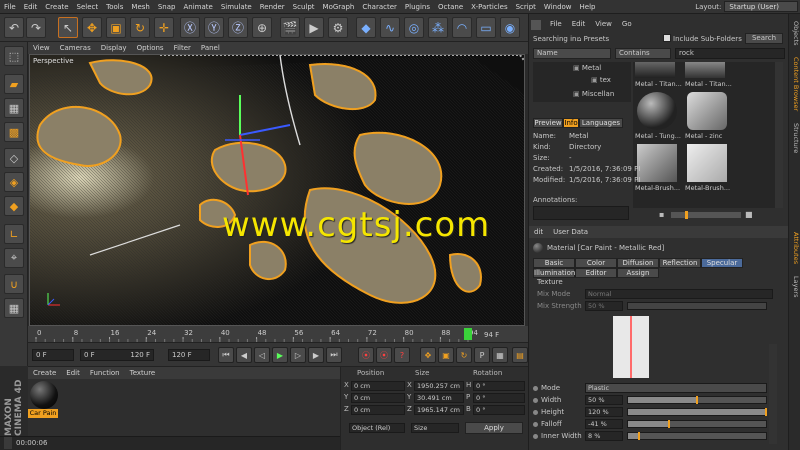 This screenshot has width=800, height=450. Describe the element at coordinates (438, 27) in the screenshot. I see `array-icon: ⁂` at that location.